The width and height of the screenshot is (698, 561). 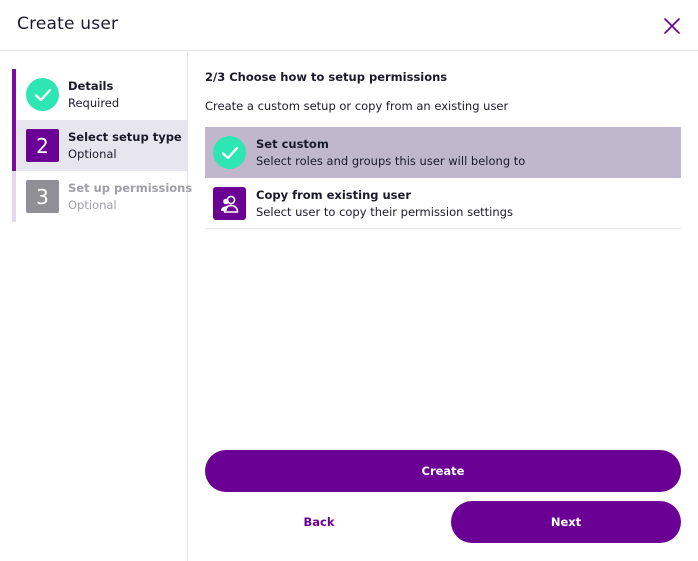 I want to click on step-number-badge: 2, so click(x=42, y=145).